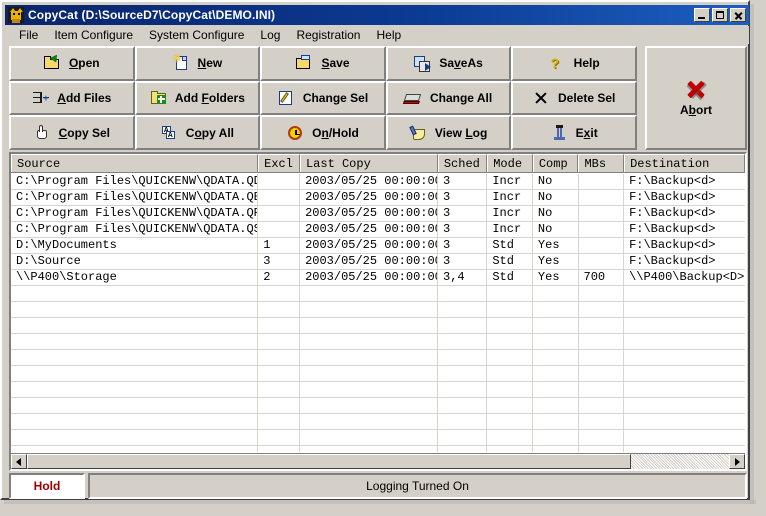 The width and height of the screenshot is (766, 516). Describe the element at coordinates (270, 35) in the screenshot. I see `menu-item-log: Log` at that location.